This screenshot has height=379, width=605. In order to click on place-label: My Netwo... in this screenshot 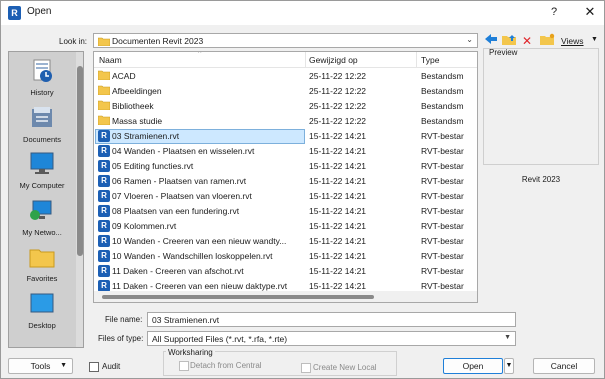, I will do `click(42, 232)`.